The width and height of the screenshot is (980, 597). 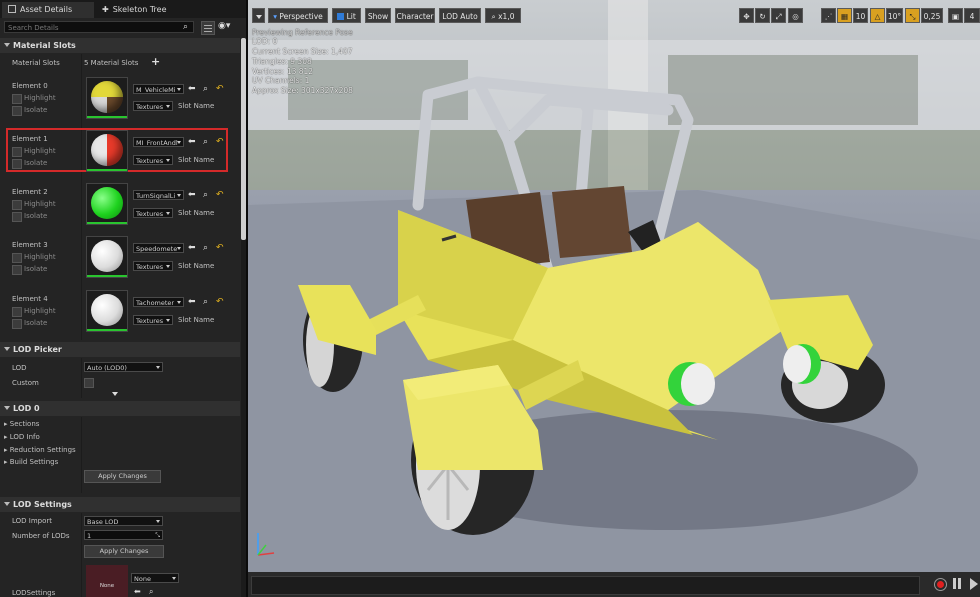 I want to click on none-asset-thumbnail: None, so click(x=107, y=581).